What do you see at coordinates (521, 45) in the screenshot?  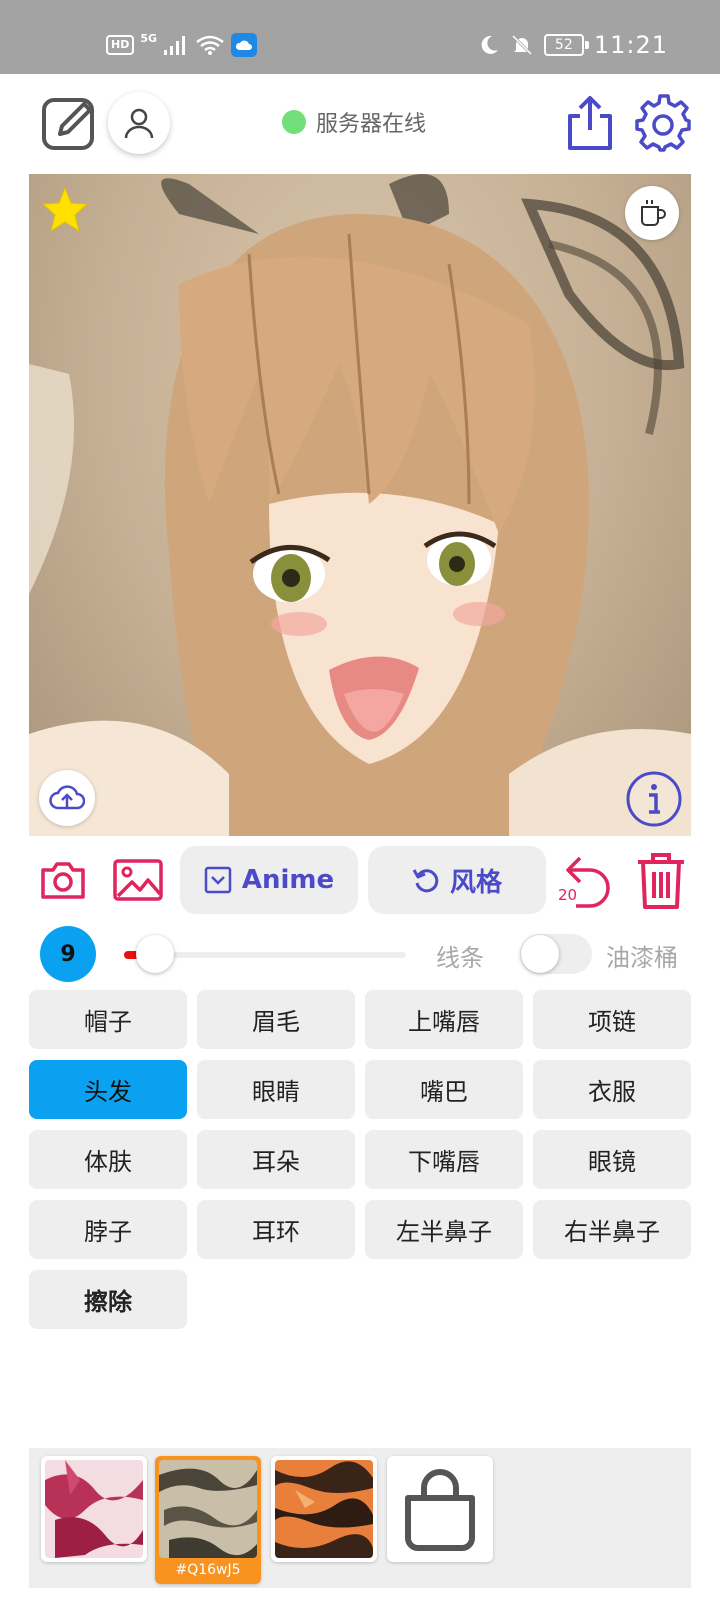 I see `mute-bell-icon` at bounding box center [521, 45].